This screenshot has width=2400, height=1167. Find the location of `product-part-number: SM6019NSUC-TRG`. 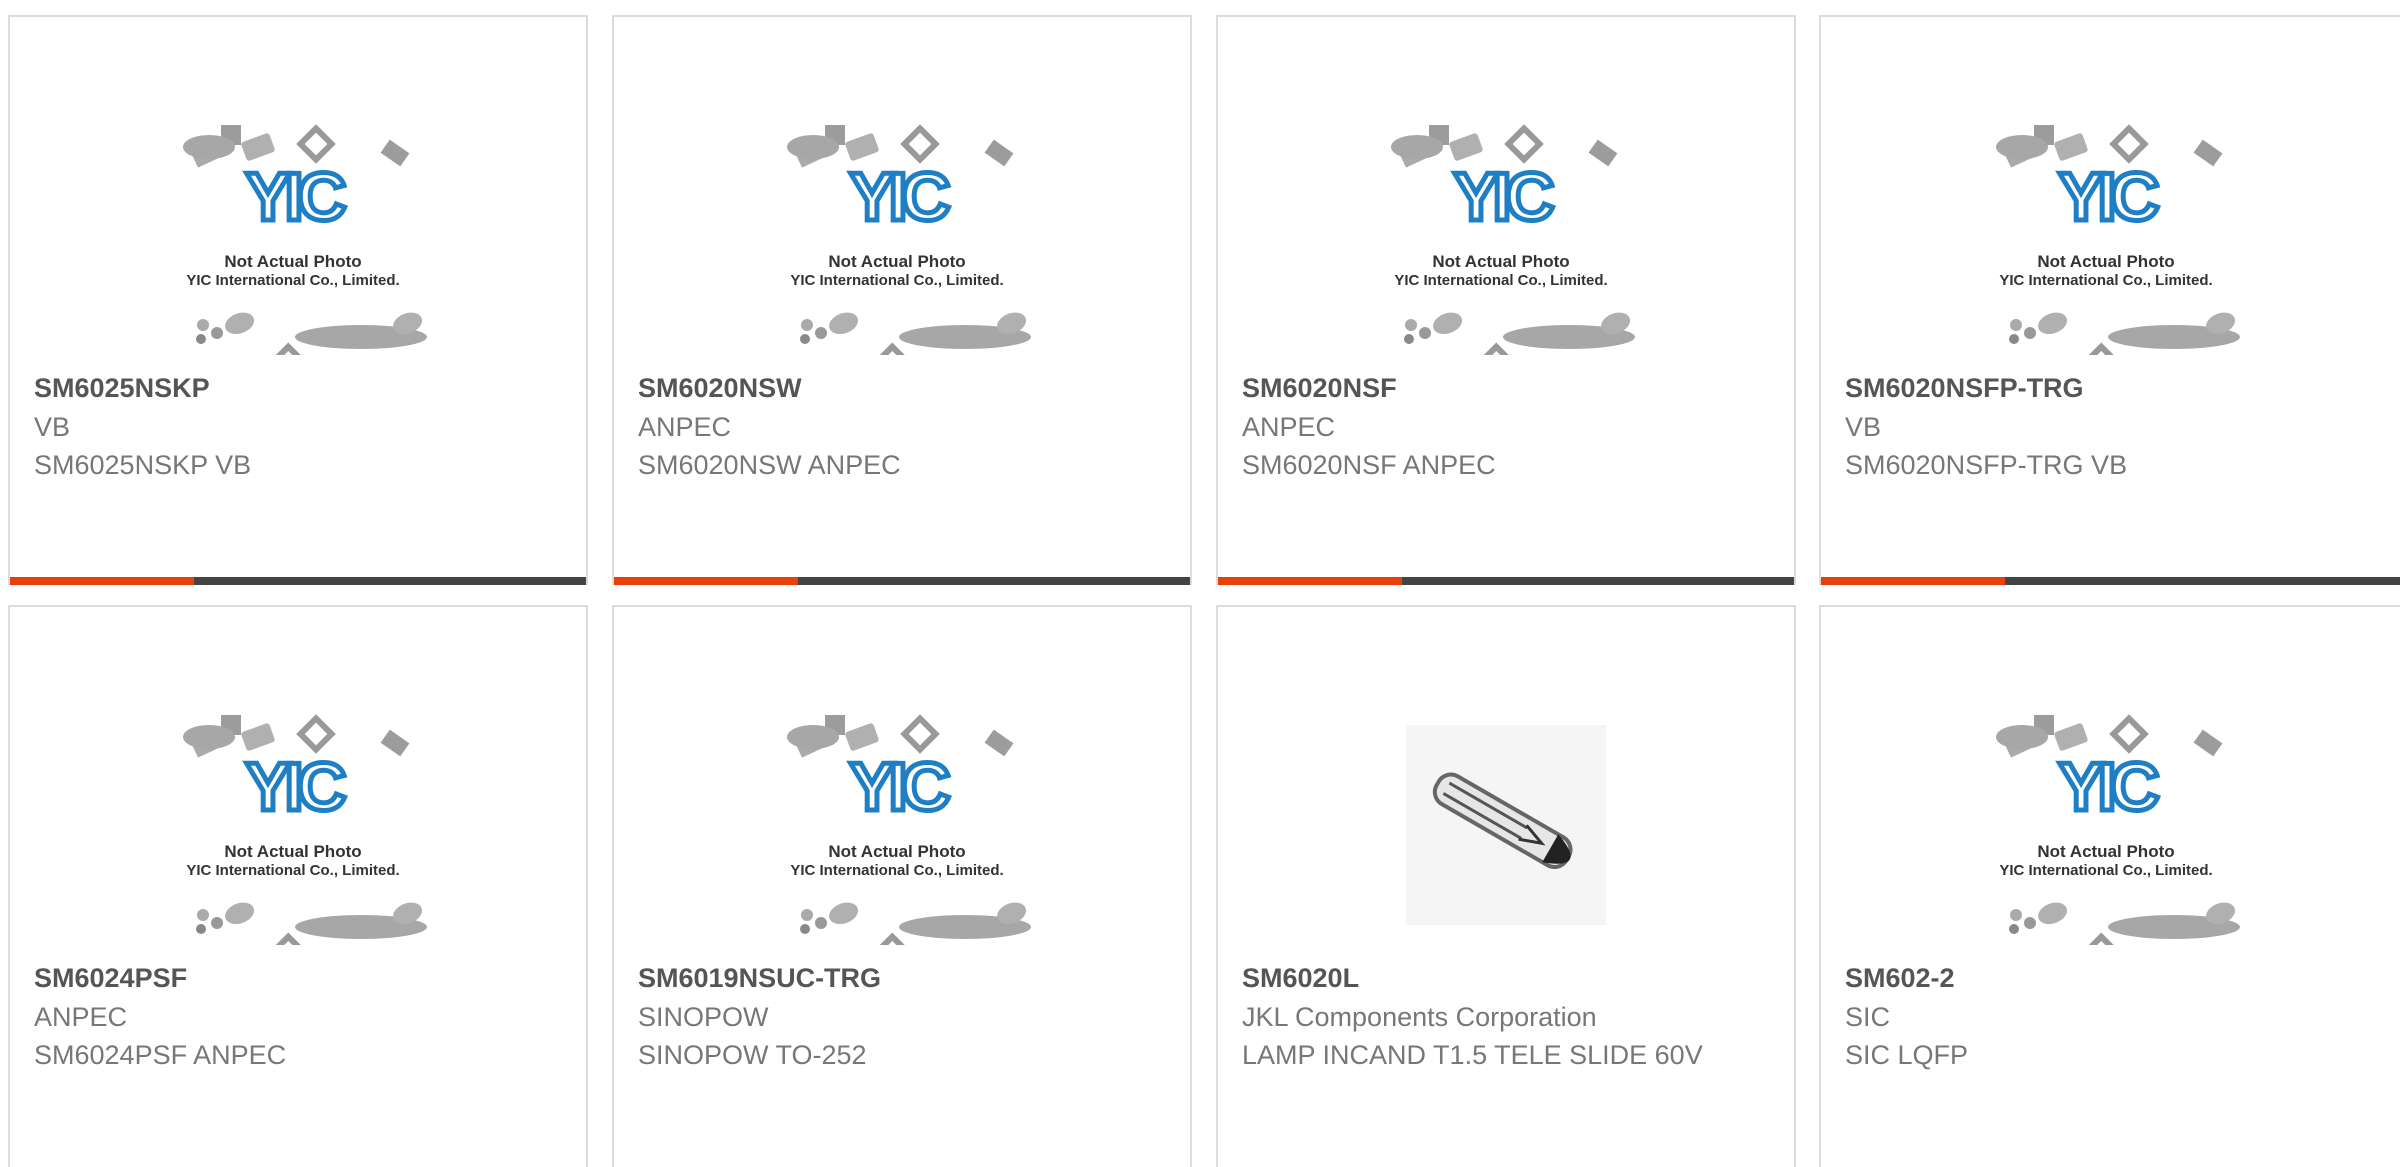

product-part-number: SM6019NSUC-TRG is located at coordinates (759, 978).